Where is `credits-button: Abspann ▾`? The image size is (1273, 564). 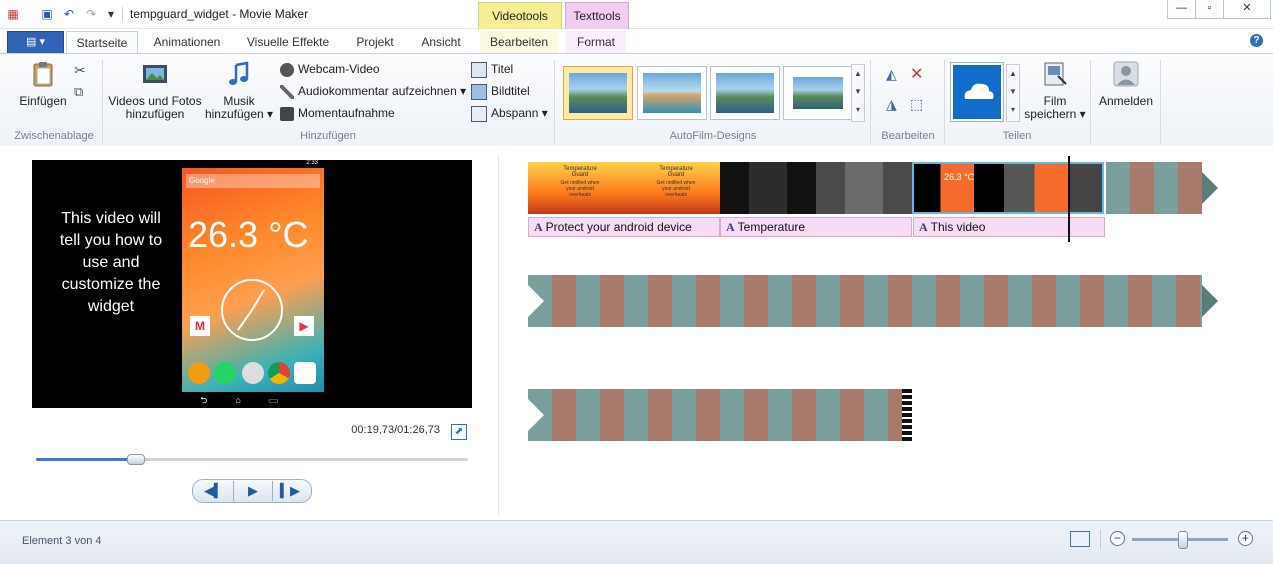
credits-button: Abspann ▾ is located at coordinates (509, 113).